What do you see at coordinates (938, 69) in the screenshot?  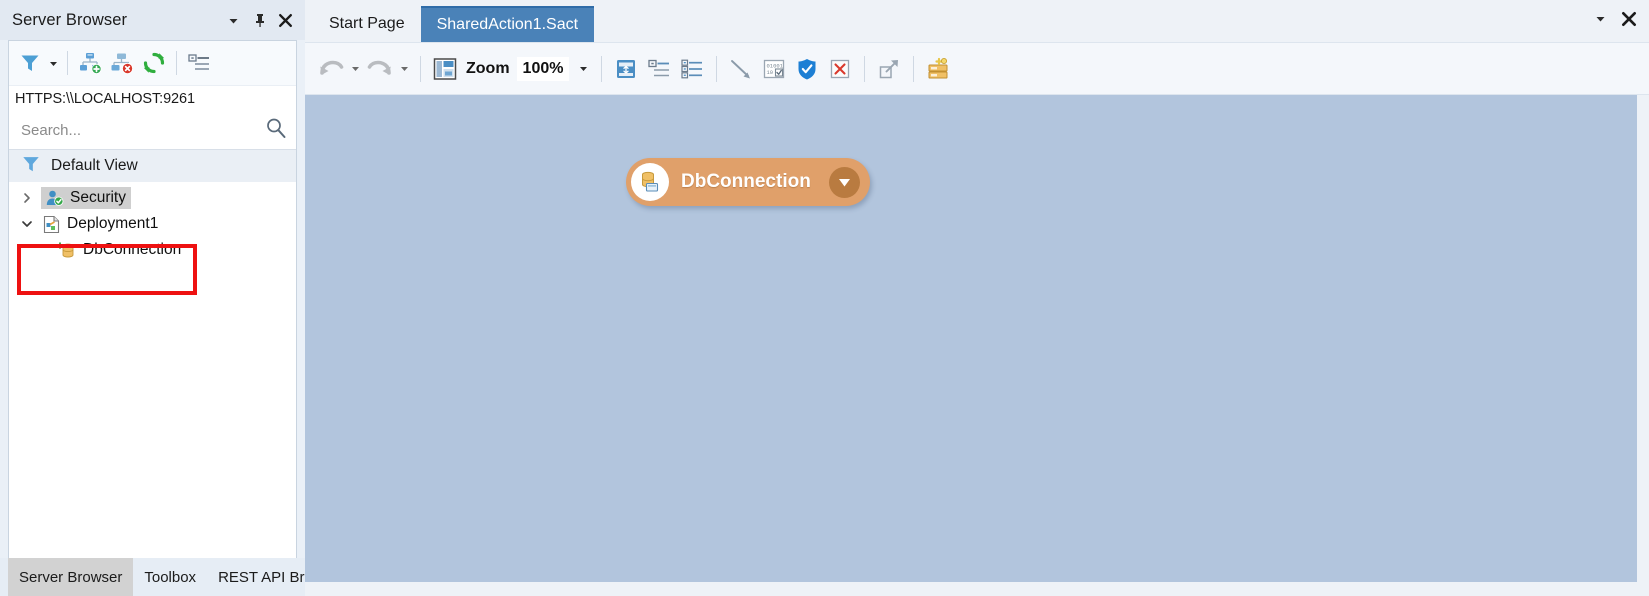 I see `db-stack-icon` at bounding box center [938, 69].